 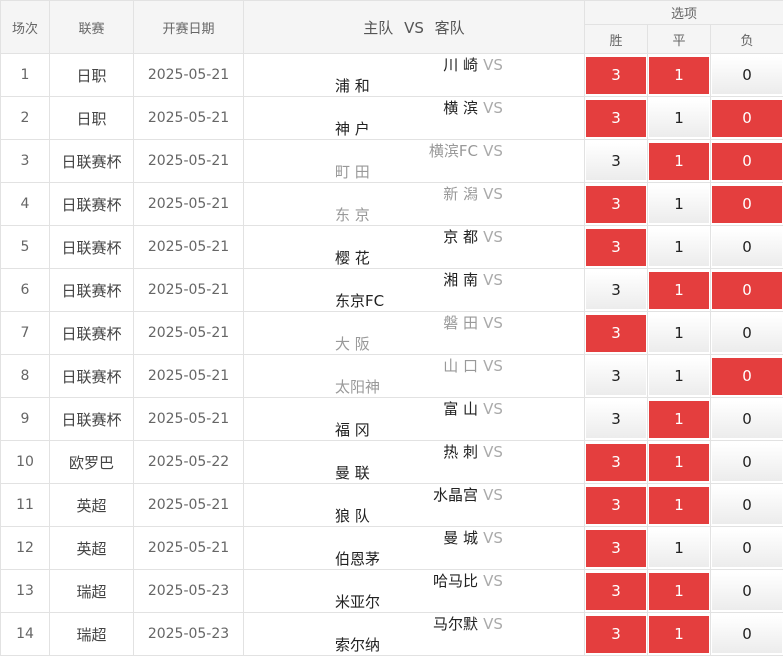 What do you see at coordinates (414, 161) in the screenshot?
I see `row-match: 横滨FCVS町 田` at bounding box center [414, 161].